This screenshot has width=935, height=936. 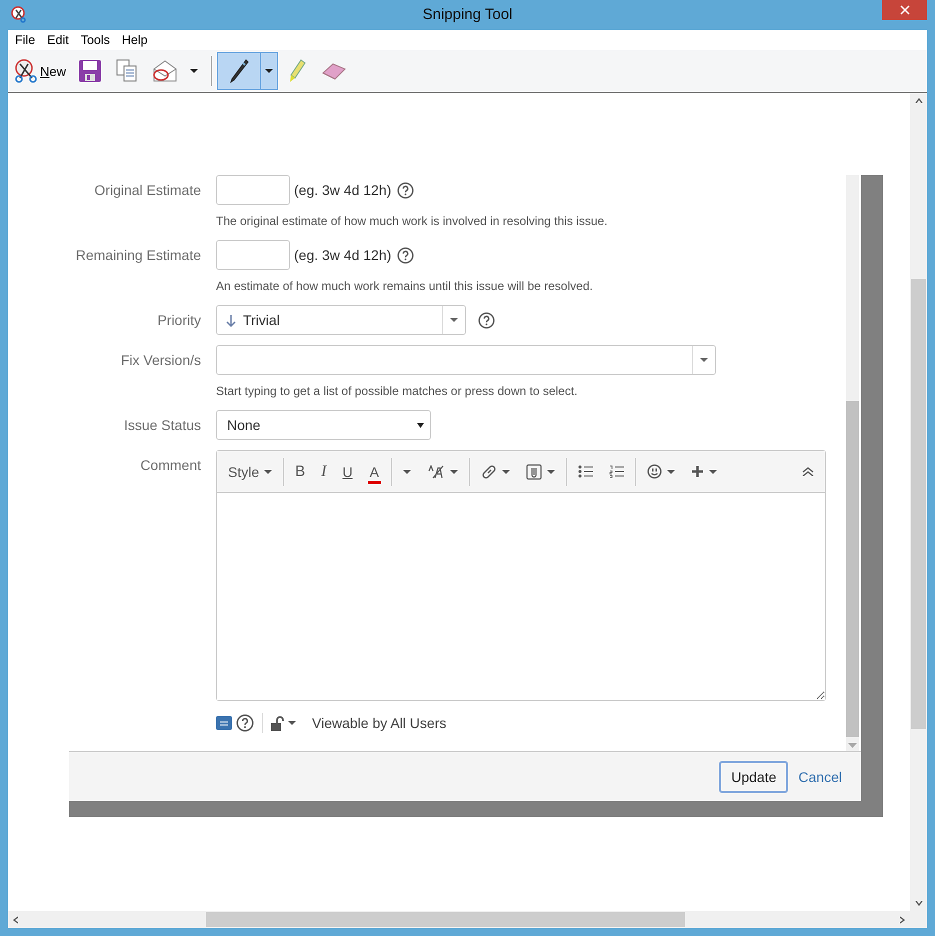 I want to click on close-icon, so click(x=905, y=10).